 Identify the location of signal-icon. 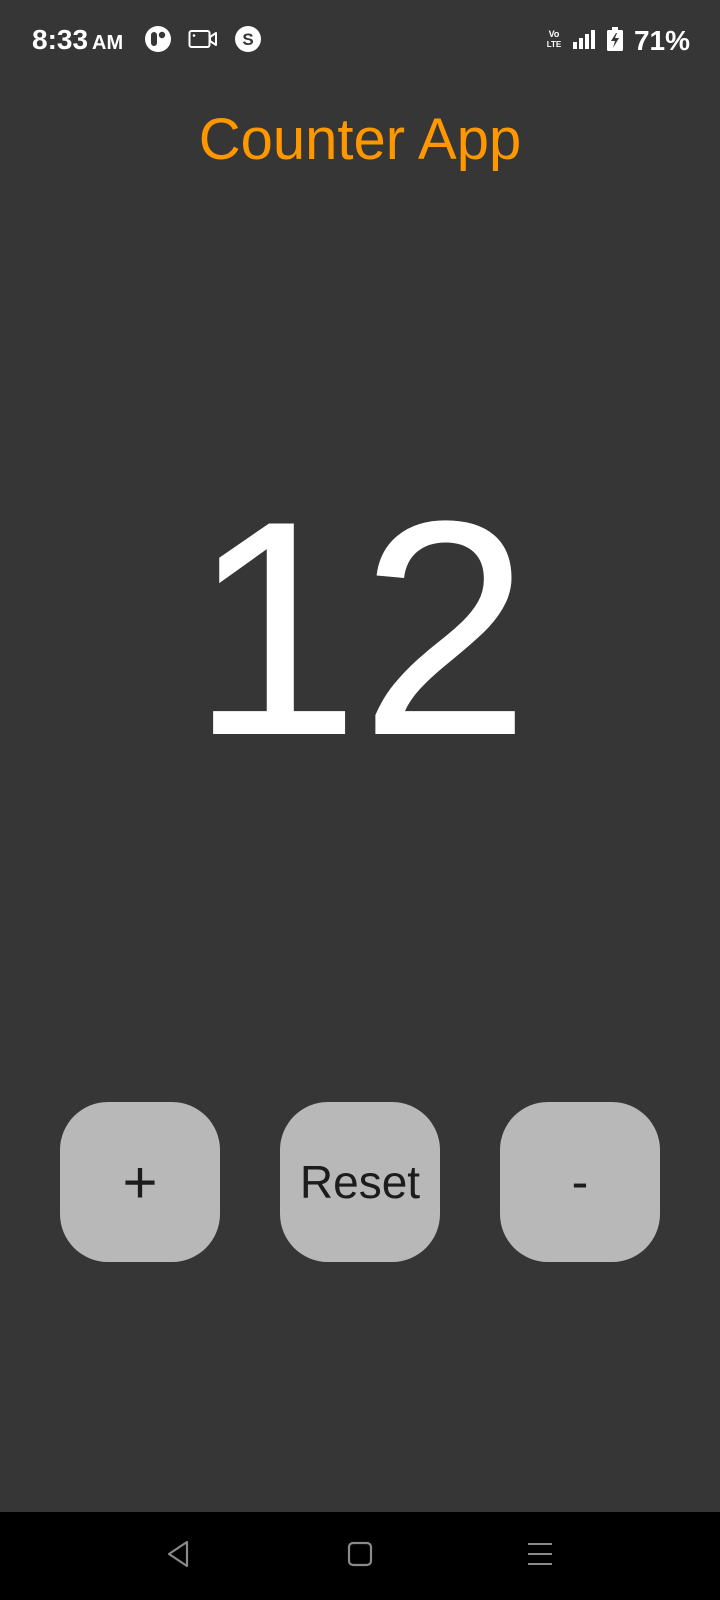
(584, 41).